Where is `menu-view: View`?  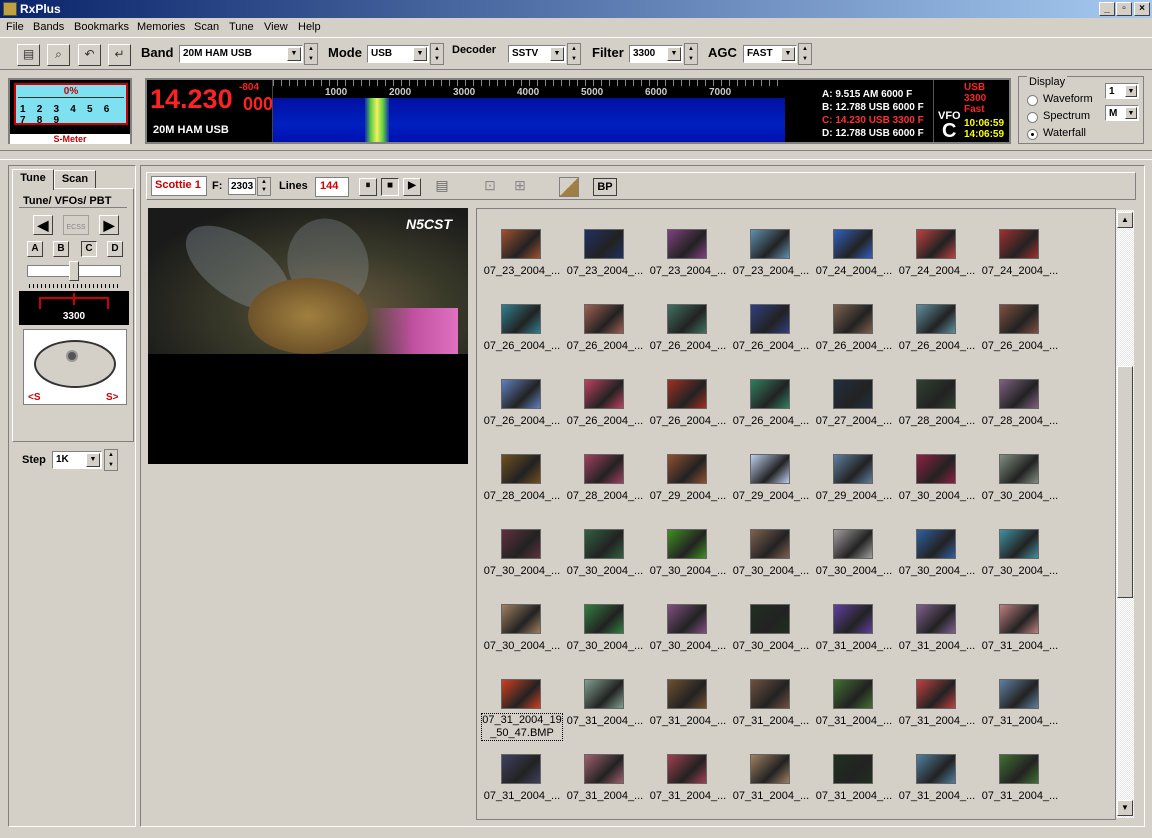
menu-view: View is located at coordinates (276, 27).